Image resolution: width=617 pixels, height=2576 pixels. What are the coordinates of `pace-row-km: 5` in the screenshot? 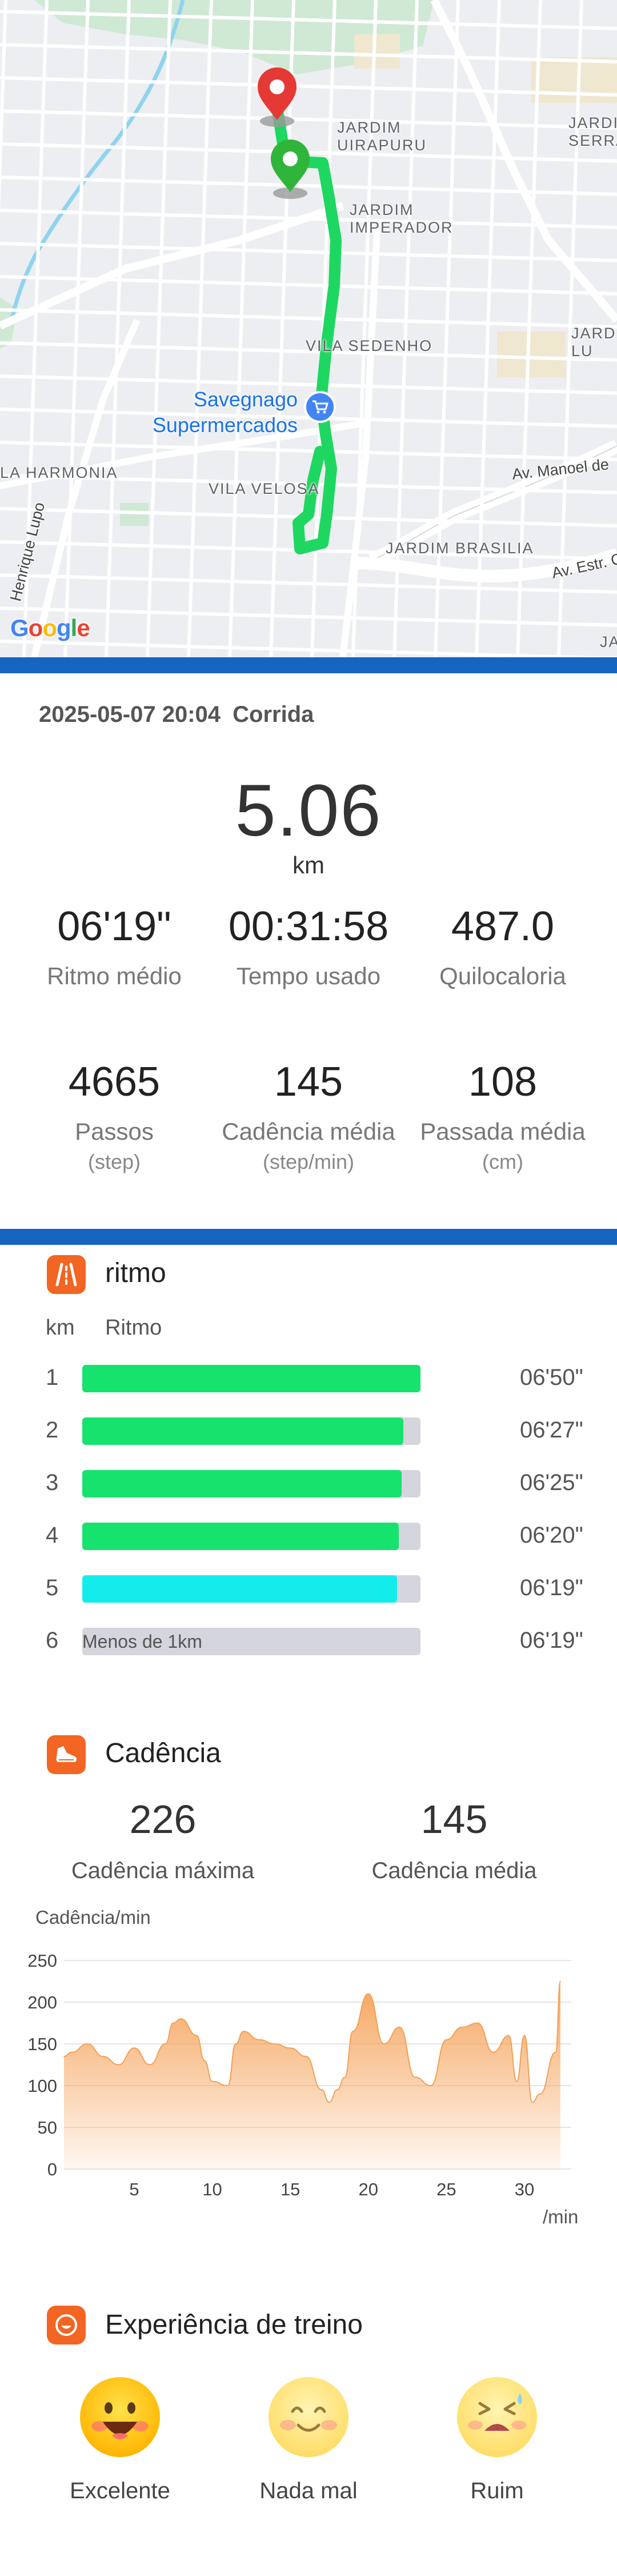 It's located at (52, 1587).